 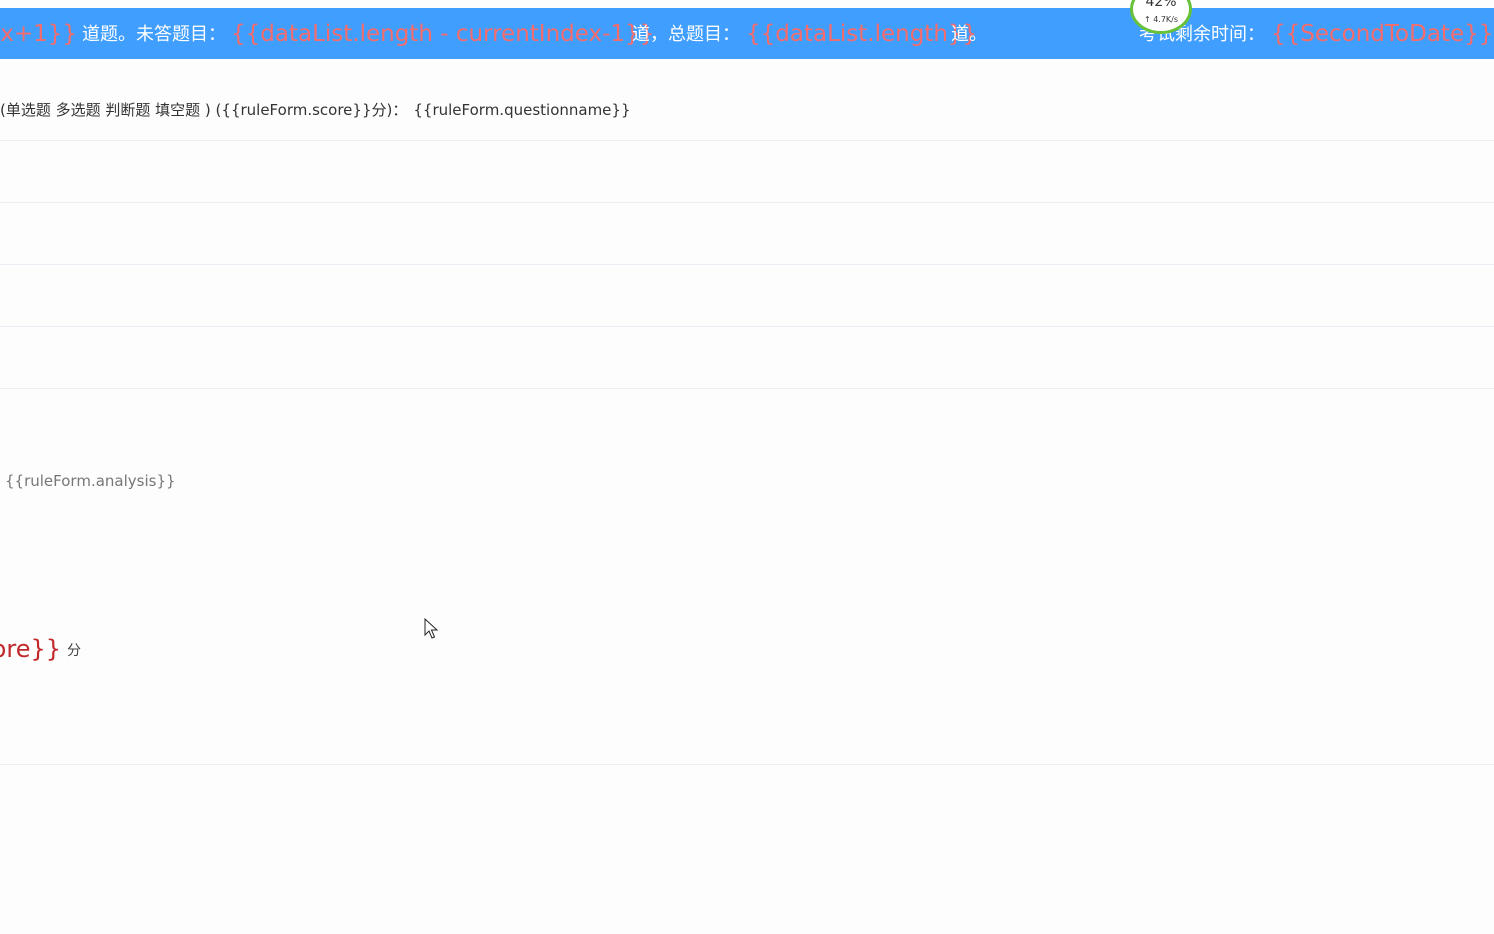 I want to click on answer-analysis: {{ruleForm.analysis}}, so click(x=90, y=481).